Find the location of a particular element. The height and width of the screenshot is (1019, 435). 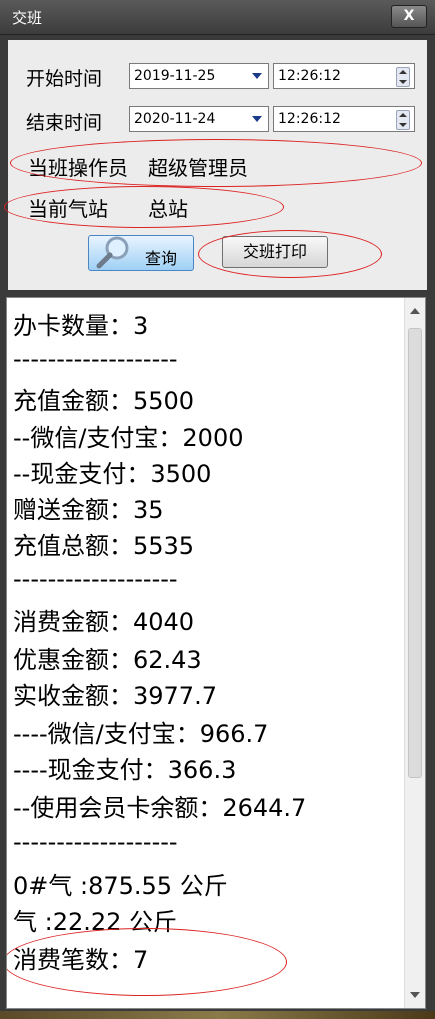

report-line: 充值金额：5500 is located at coordinates (104, 401).